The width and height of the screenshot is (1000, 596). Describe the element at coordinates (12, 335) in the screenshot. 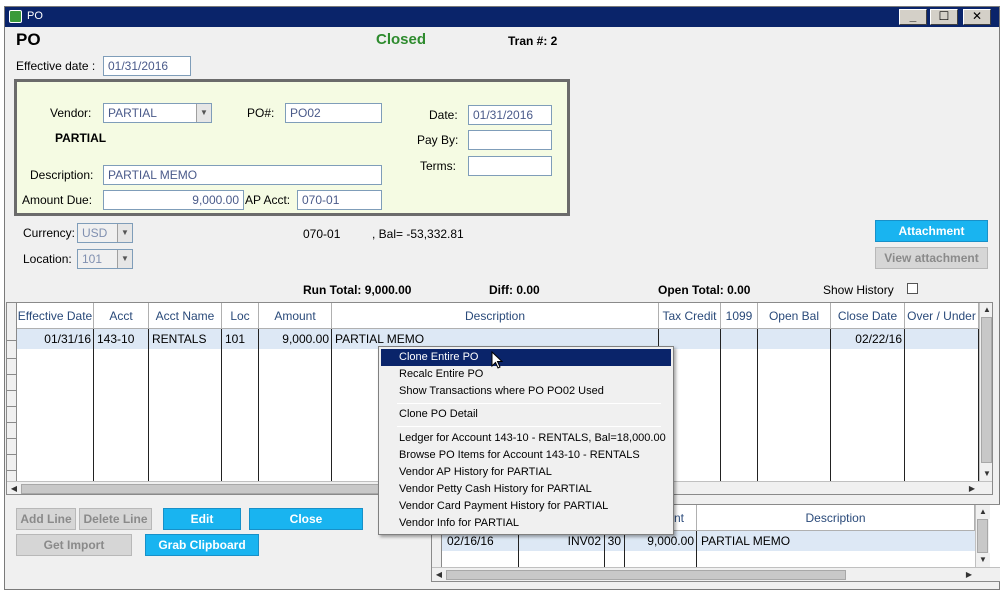

I see `row-selector-current` at that location.